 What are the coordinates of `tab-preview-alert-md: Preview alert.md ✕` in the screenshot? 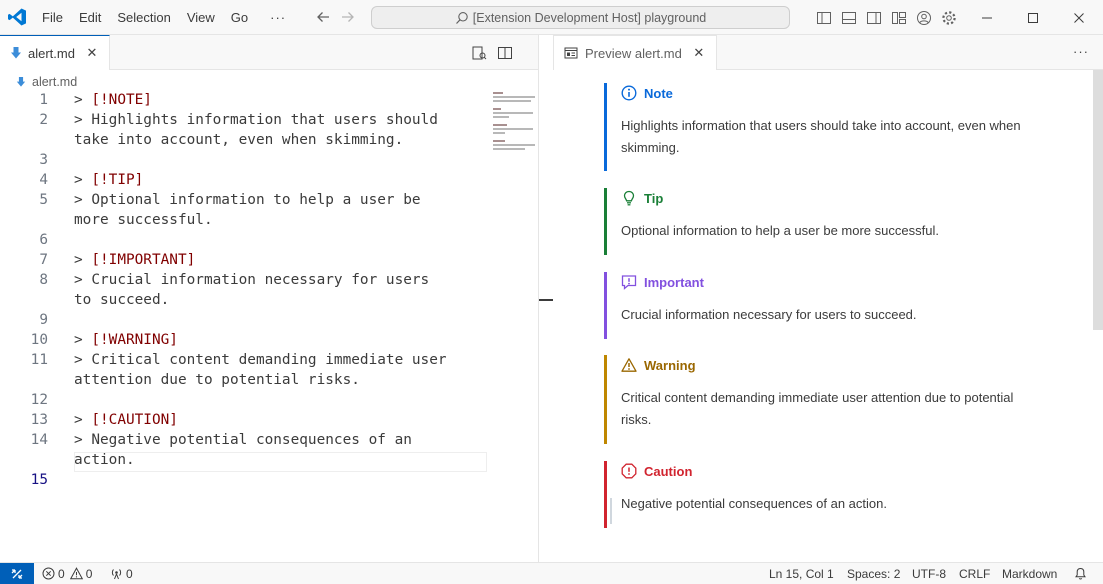 It's located at (635, 52).